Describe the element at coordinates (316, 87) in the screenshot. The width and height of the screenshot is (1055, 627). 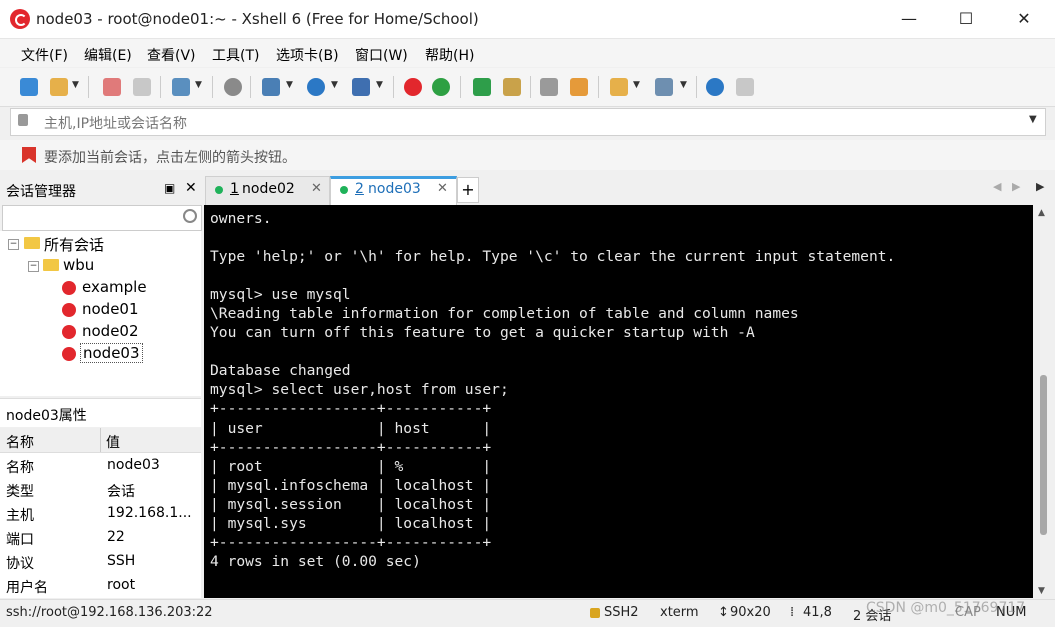
I see `globe-icon` at that location.